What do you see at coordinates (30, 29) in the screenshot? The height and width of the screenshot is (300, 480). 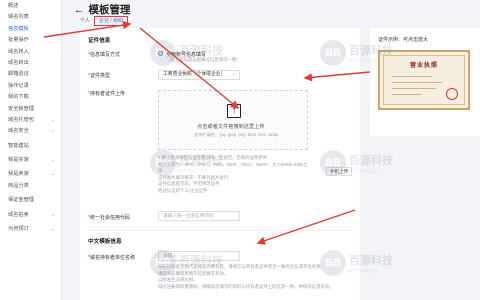 I see `sidebar-item-info-template: 信息模板` at bounding box center [30, 29].